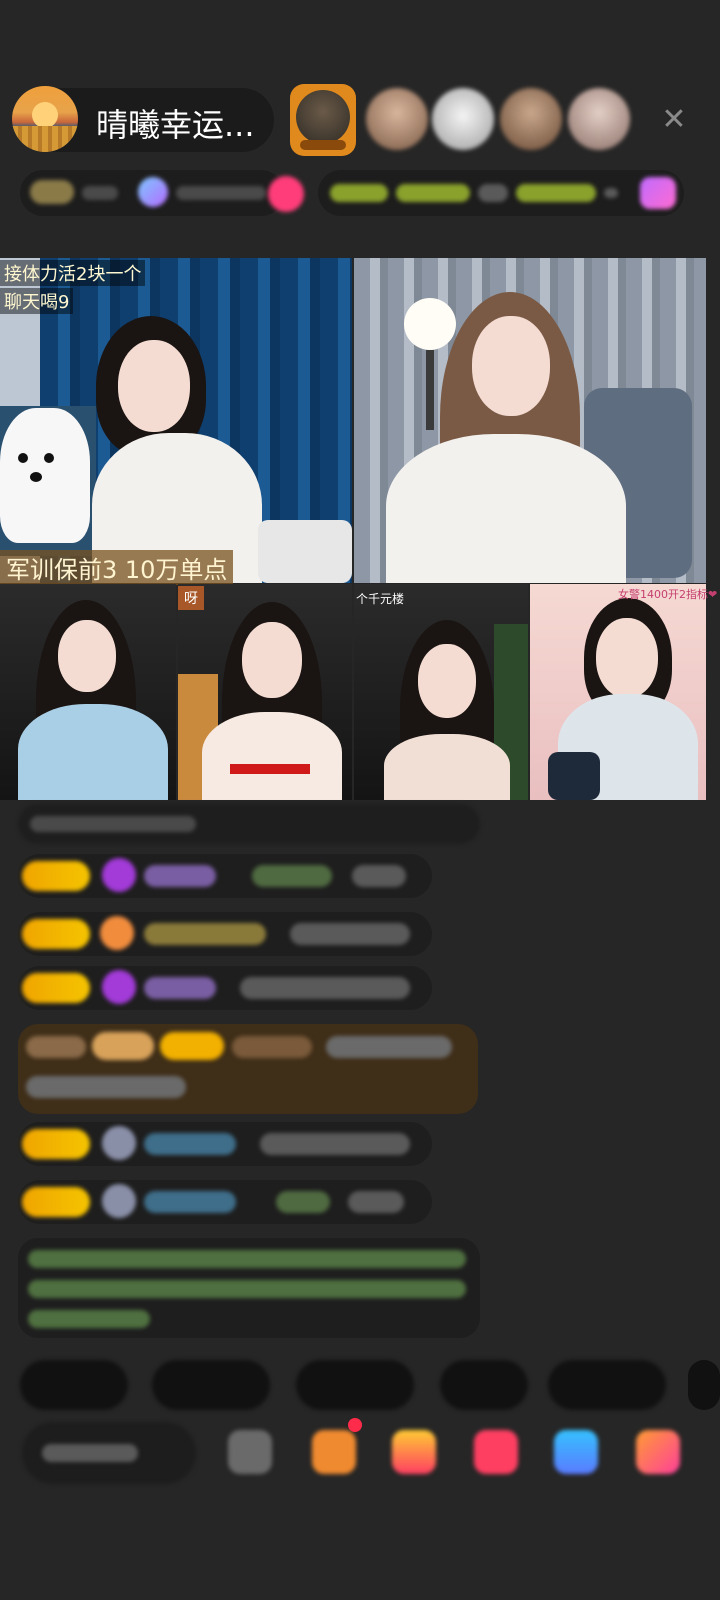 This screenshot has width=720, height=1600. What do you see at coordinates (52, 192) in the screenshot?
I see `rank-icon` at bounding box center [52, 192].